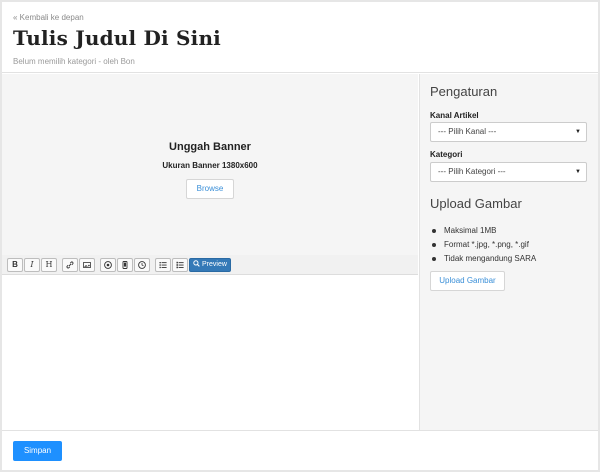  Describe the element at coordinates (300, 450) in the screenshot. I see `page-footer: Simpan` at that location.